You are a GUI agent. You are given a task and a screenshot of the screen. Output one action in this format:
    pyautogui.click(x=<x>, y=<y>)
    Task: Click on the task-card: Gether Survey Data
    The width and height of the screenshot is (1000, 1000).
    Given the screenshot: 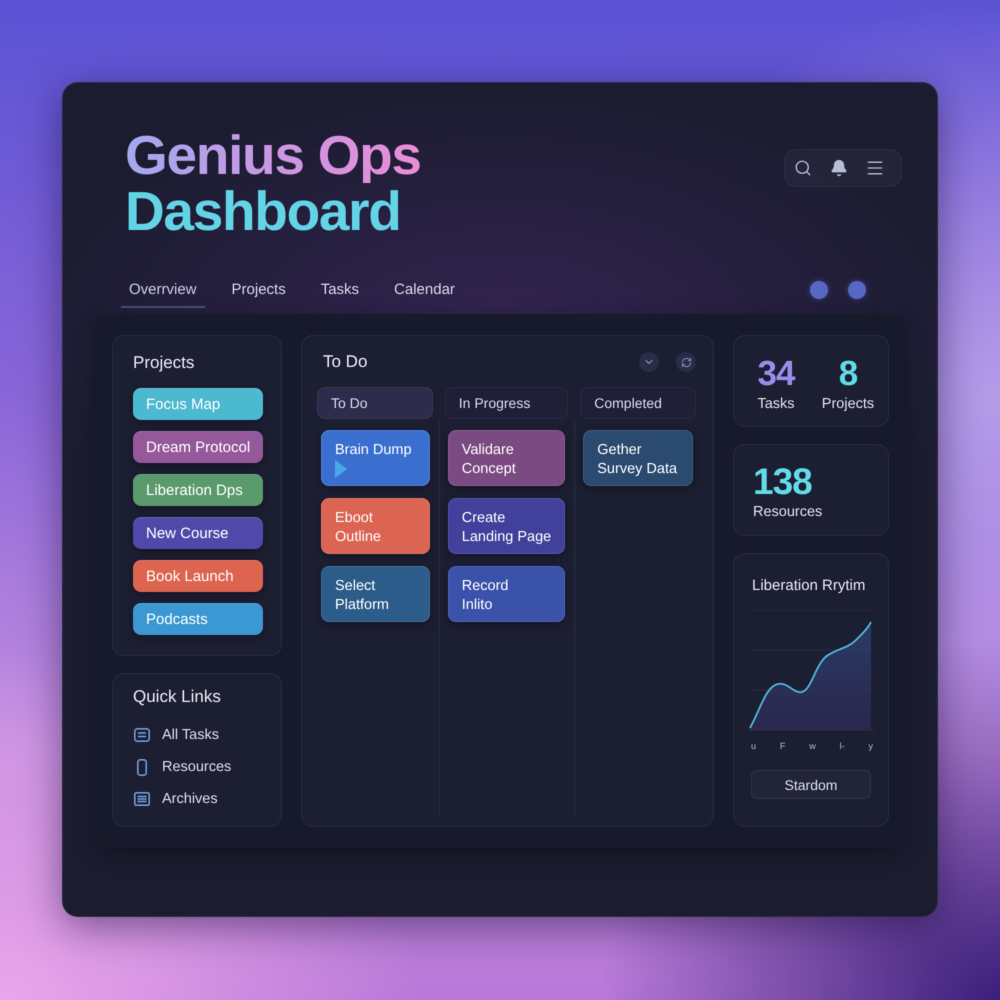 What is the action you would take?
    pyautogui.click(x=638, y=458)
    